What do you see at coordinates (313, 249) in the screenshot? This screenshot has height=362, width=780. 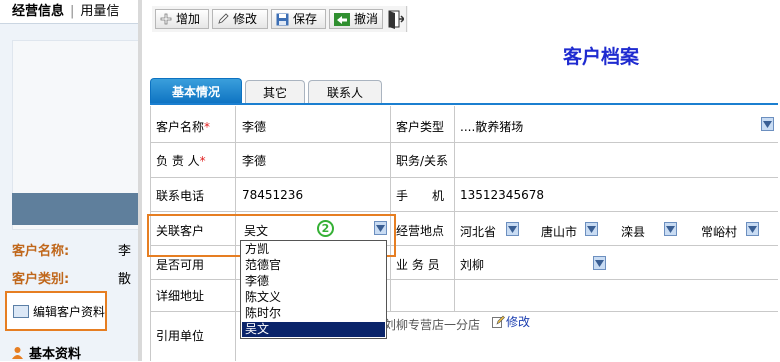 I see `dropdown-option: 方凯` at bounding box center [313, 249].